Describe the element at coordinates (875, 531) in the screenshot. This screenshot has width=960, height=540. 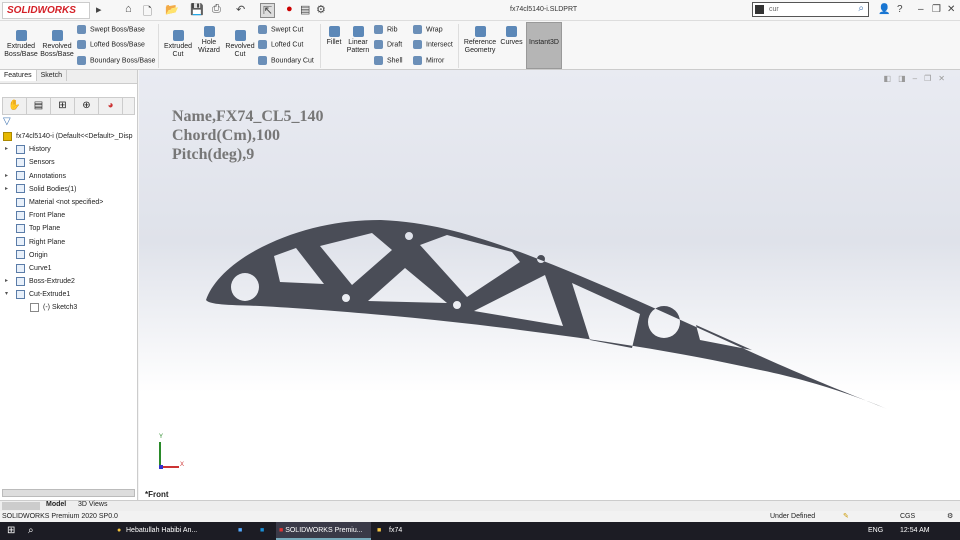
I see `language-indicator: ENG` at that location.